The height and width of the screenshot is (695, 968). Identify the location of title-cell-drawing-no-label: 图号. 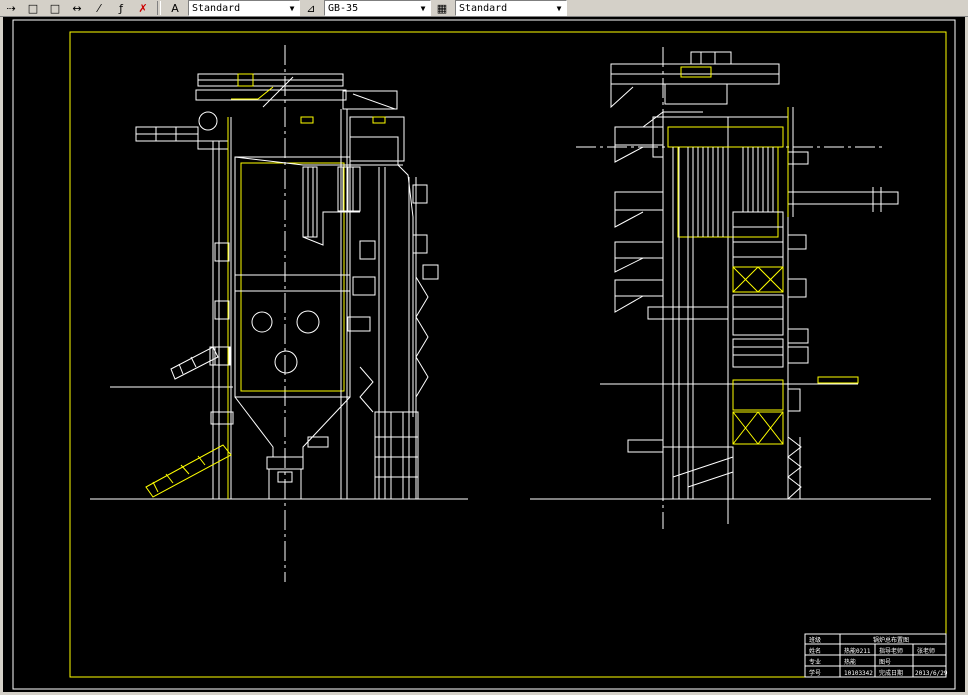
(885, 662).